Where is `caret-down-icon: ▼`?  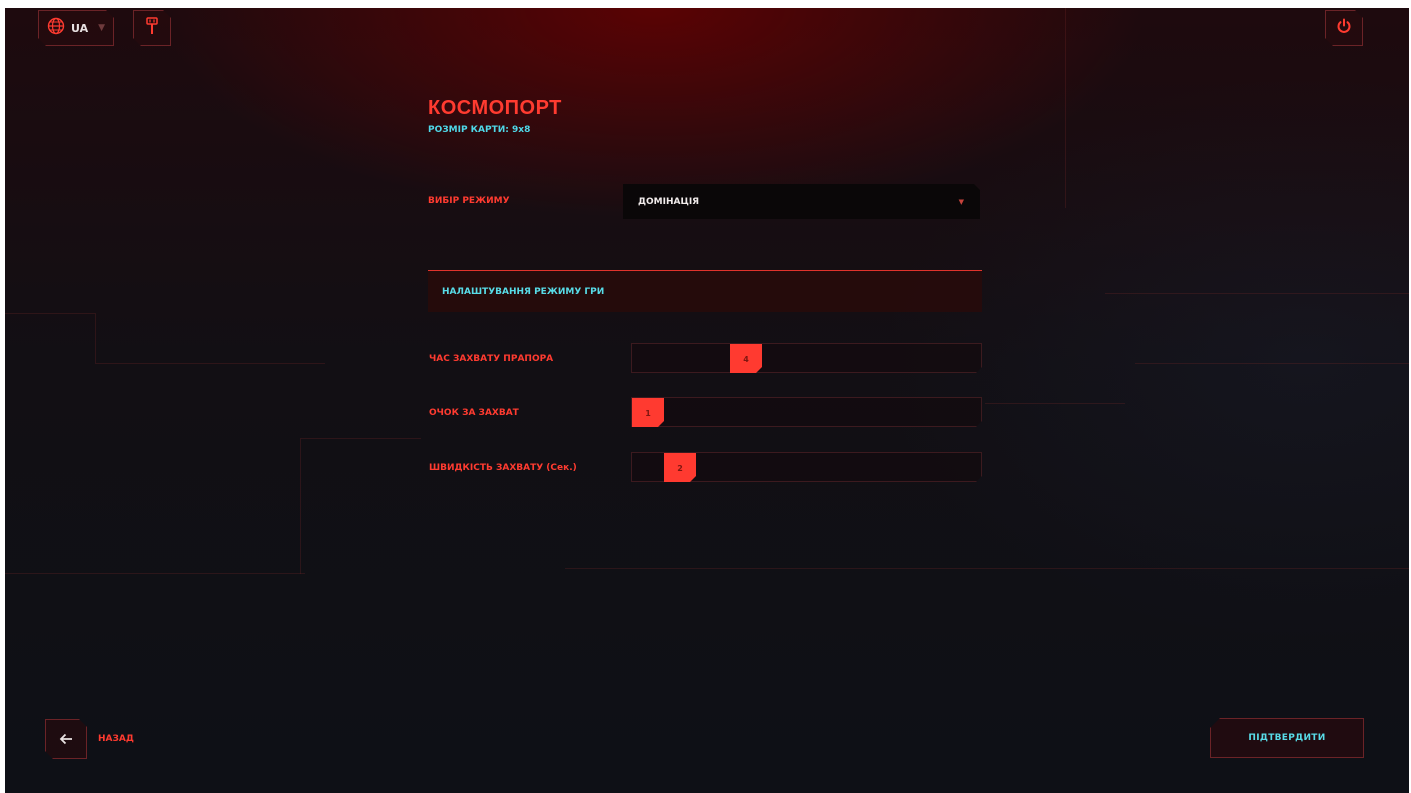 caret-down-icon: ▼ is located at coordinates (102, 28).